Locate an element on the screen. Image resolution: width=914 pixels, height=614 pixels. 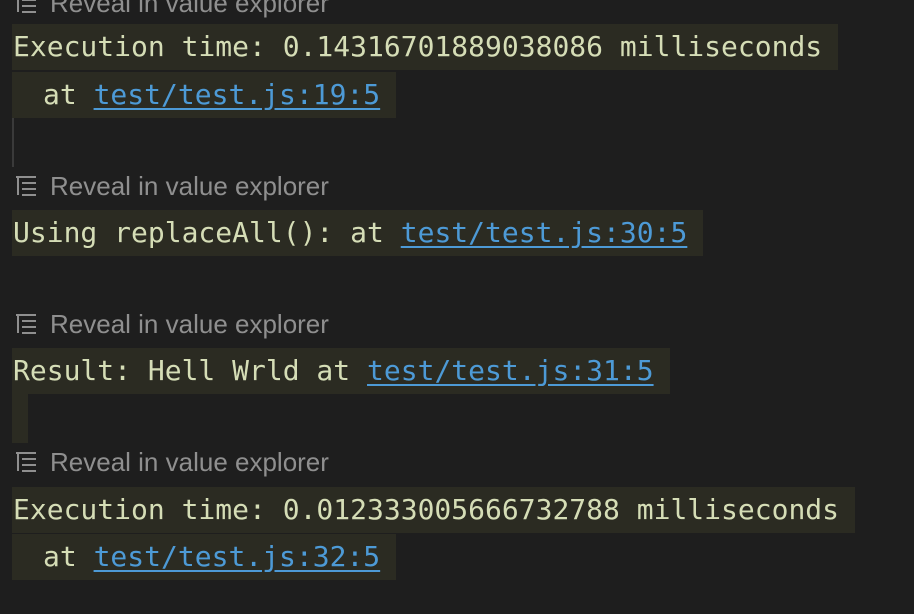
reveal-in-value-explorer-link-1: Reveal in value explorer is located at coordinates (171, 9).